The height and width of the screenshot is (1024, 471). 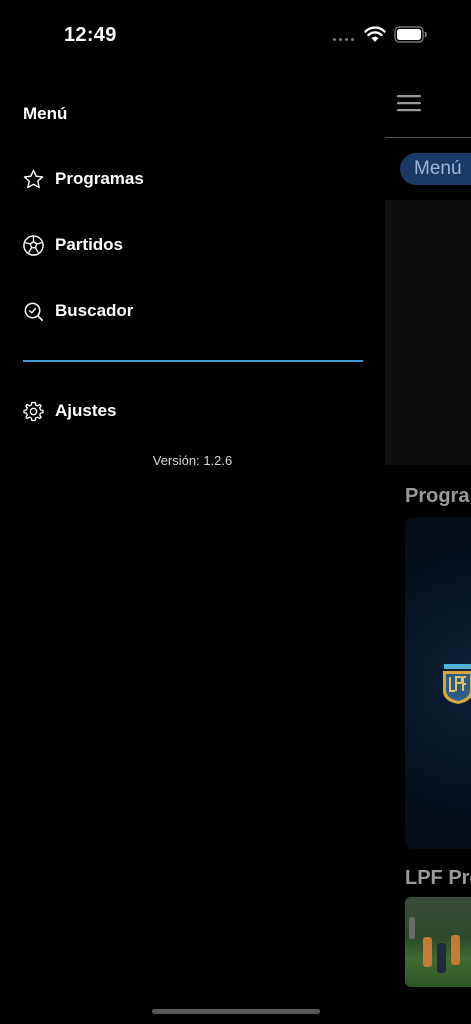 I want to click on app-version: Versión: 1.2.6, so click(x=192, y=460).